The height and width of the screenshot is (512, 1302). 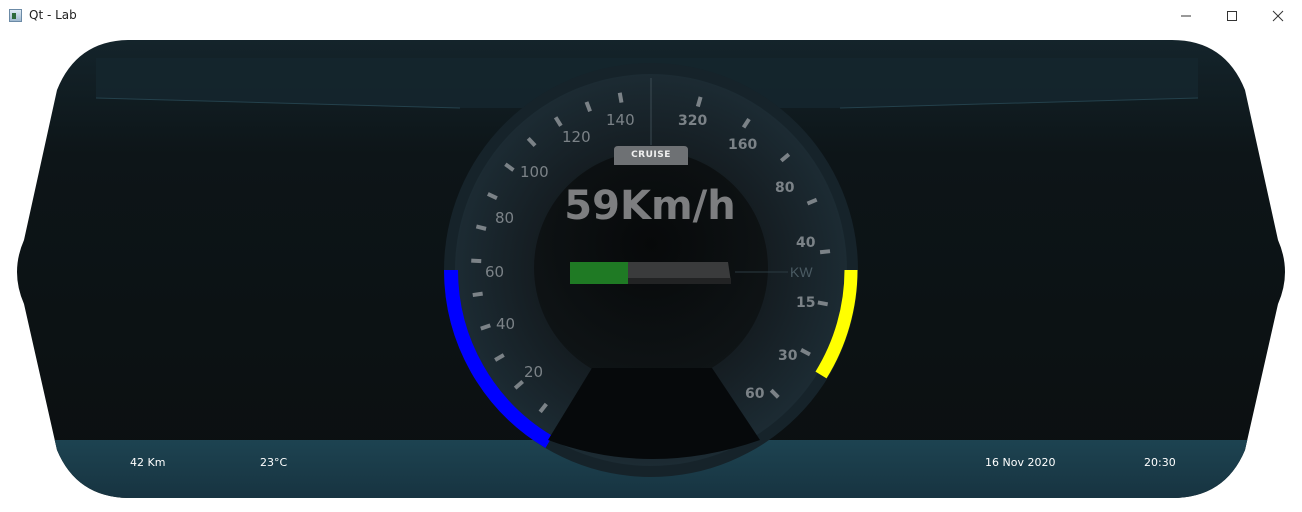 What do you see at coordinates (576, 137) in the screenshot?
I see `speed-label-120: 120` at bounding box center [576, 137].